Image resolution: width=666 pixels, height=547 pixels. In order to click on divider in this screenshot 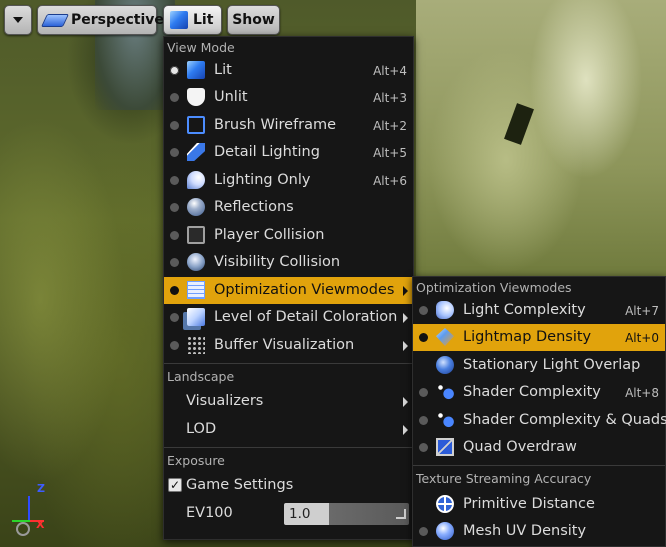, I will do `click(288, 363)`.